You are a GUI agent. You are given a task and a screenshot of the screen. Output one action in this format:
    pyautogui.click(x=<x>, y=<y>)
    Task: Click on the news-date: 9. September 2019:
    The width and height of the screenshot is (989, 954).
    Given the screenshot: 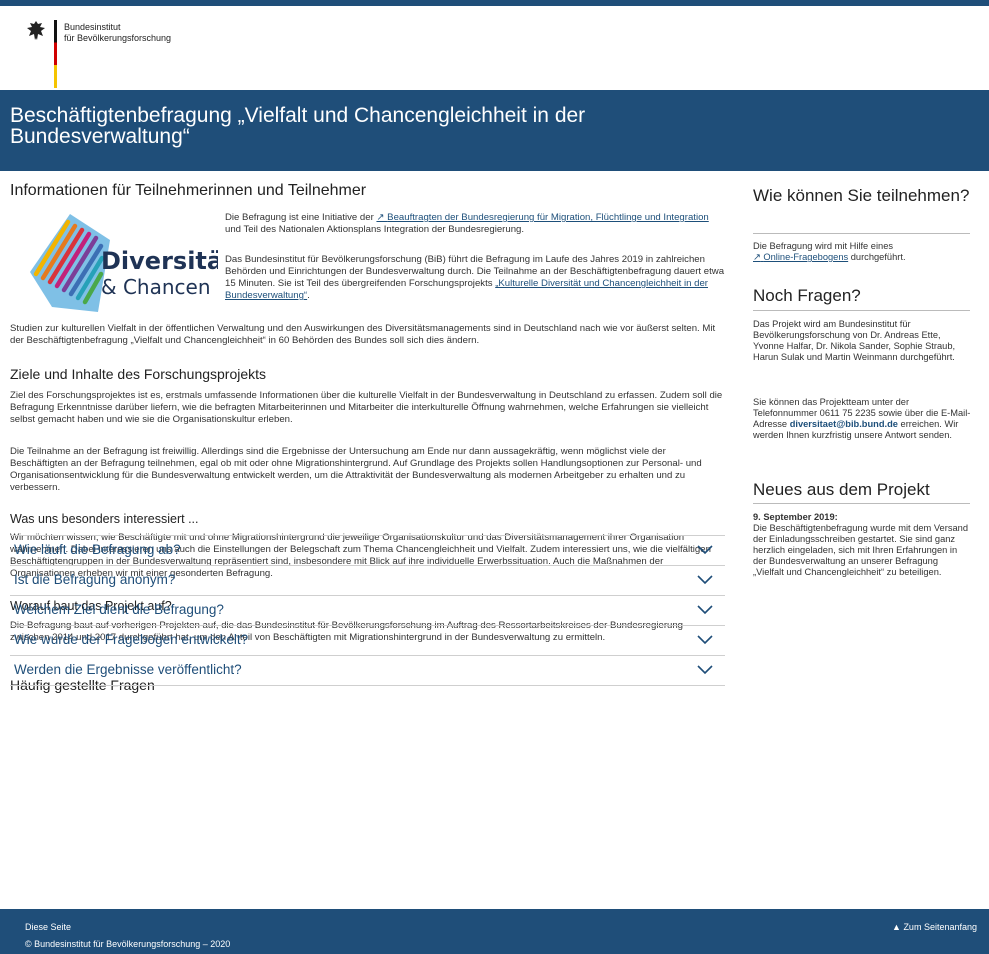 What is the action you would take?
    pyautogui.click(x=795, y=517)
    